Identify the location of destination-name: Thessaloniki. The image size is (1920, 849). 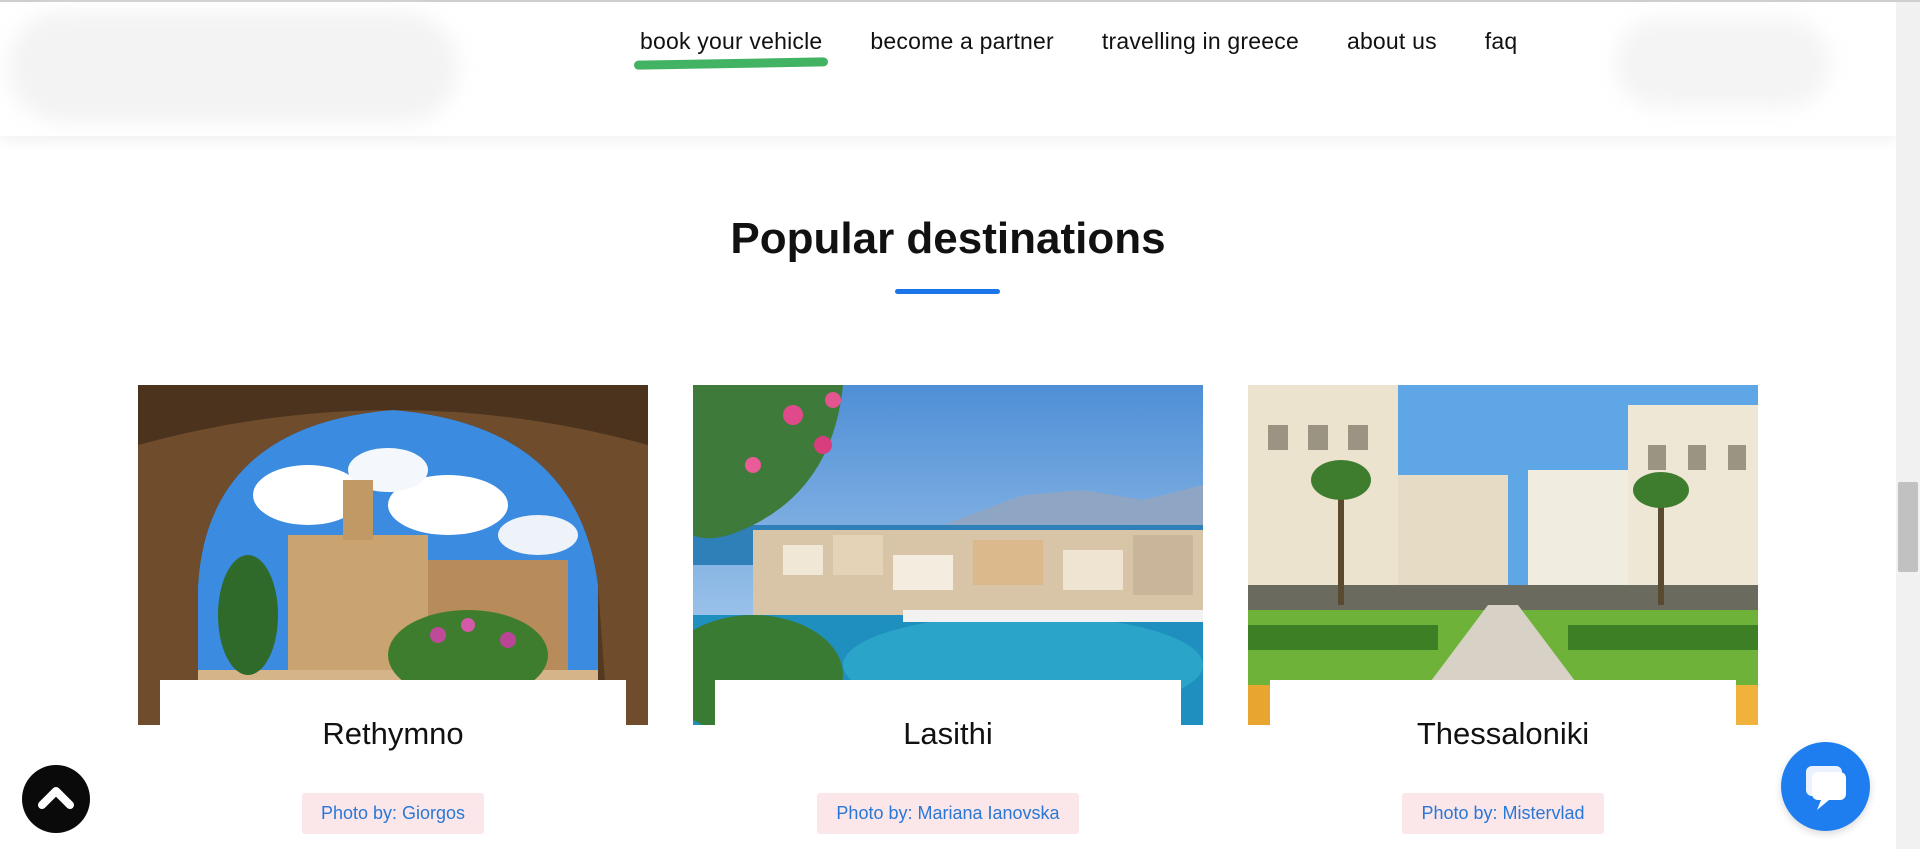
(1503, 733).